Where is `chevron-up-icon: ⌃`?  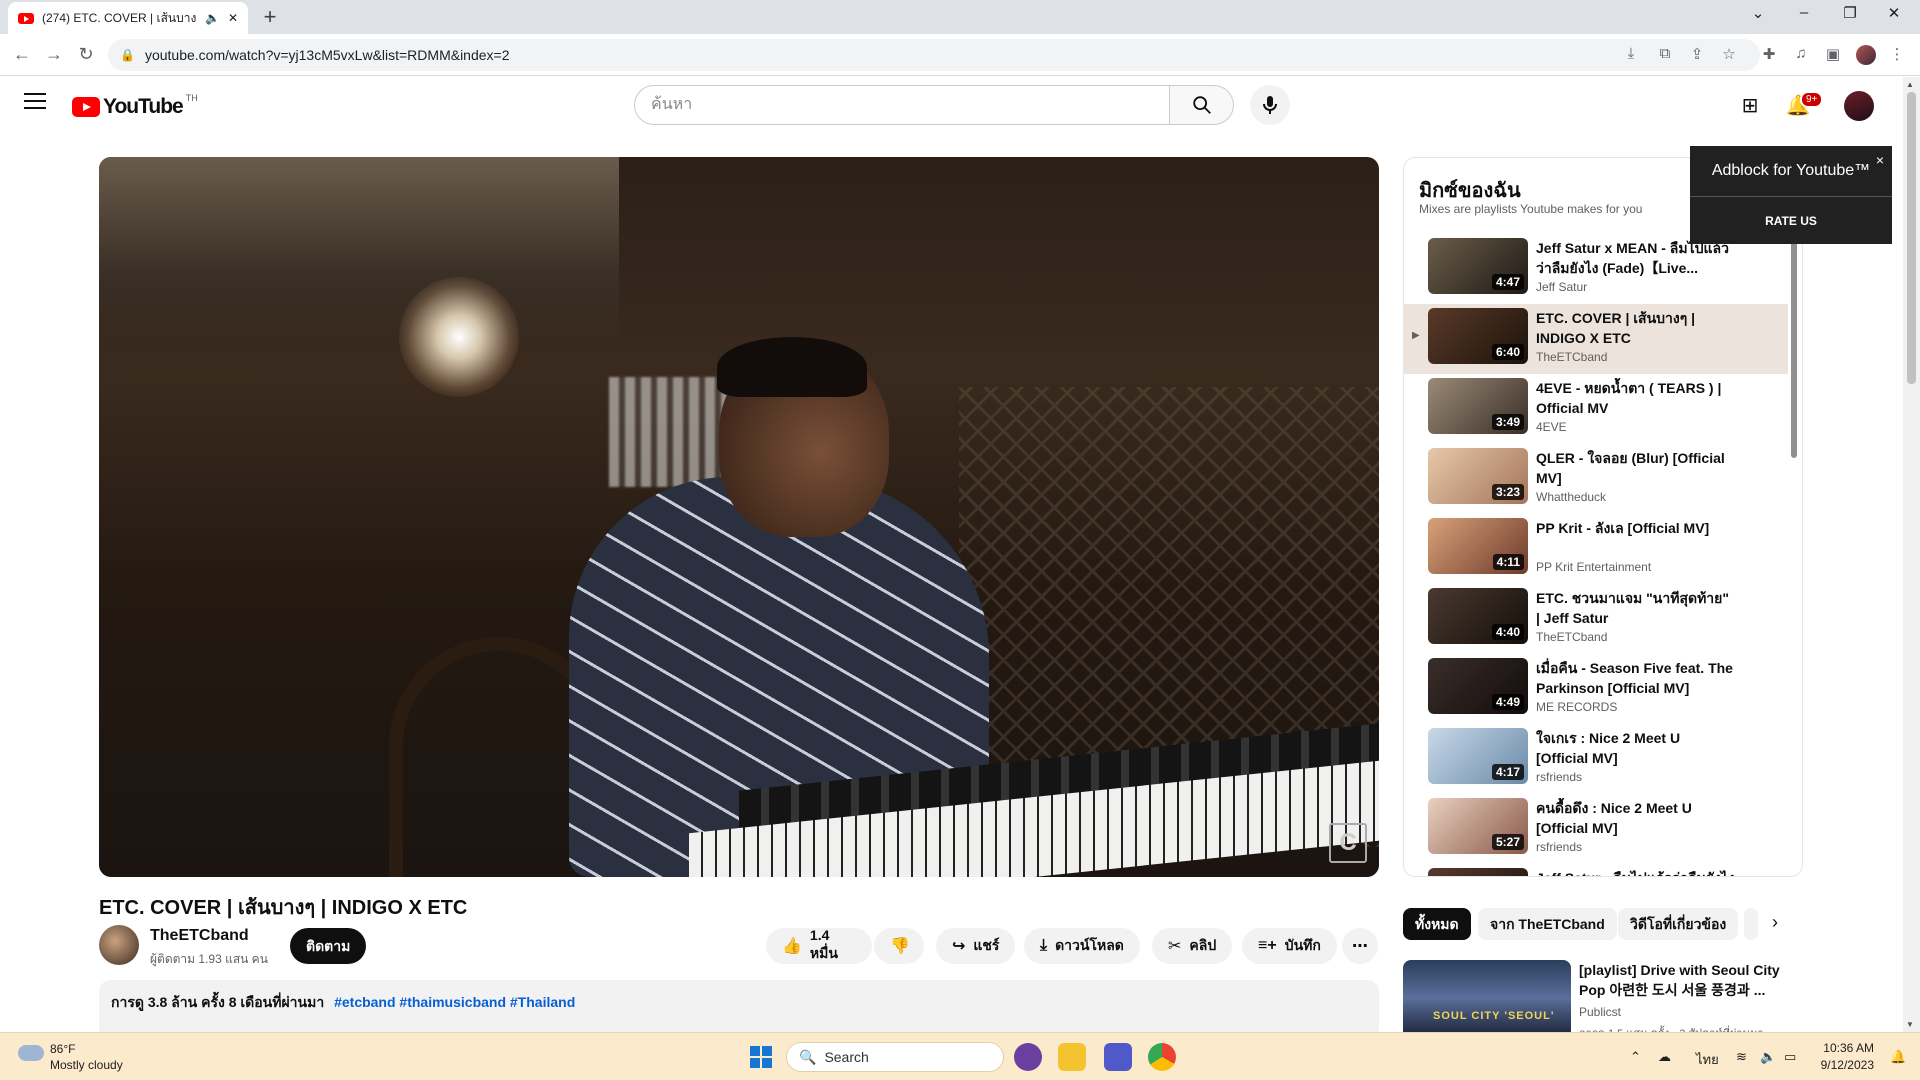
chevron-up-icon: ⌃ is located at coordinates (1635, 1057).